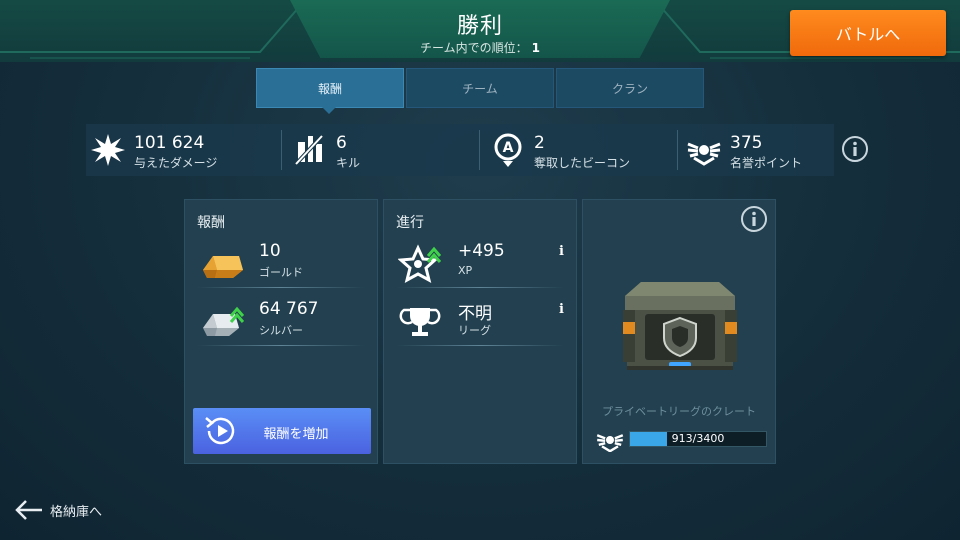 The image size is (960, 540). Describe the element at coordinates (868, 33) in the screenshot. I see `battle-button: バトルへ` at that location.